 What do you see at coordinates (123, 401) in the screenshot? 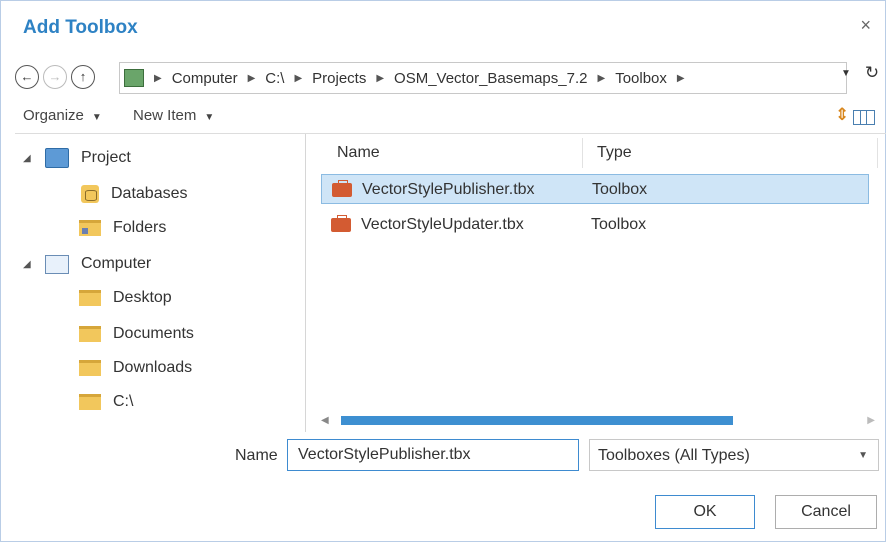
I see `tree-item-label: C:\` at bounding box center [123, 401].